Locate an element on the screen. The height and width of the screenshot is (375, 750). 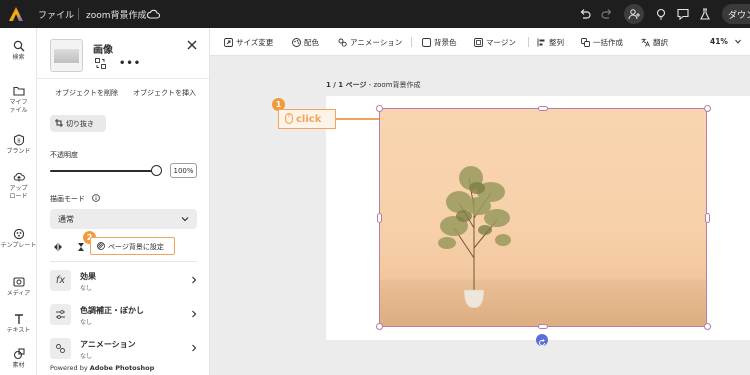
toolbar-color-scheme: 配色 is located at coordinates (305, 42).